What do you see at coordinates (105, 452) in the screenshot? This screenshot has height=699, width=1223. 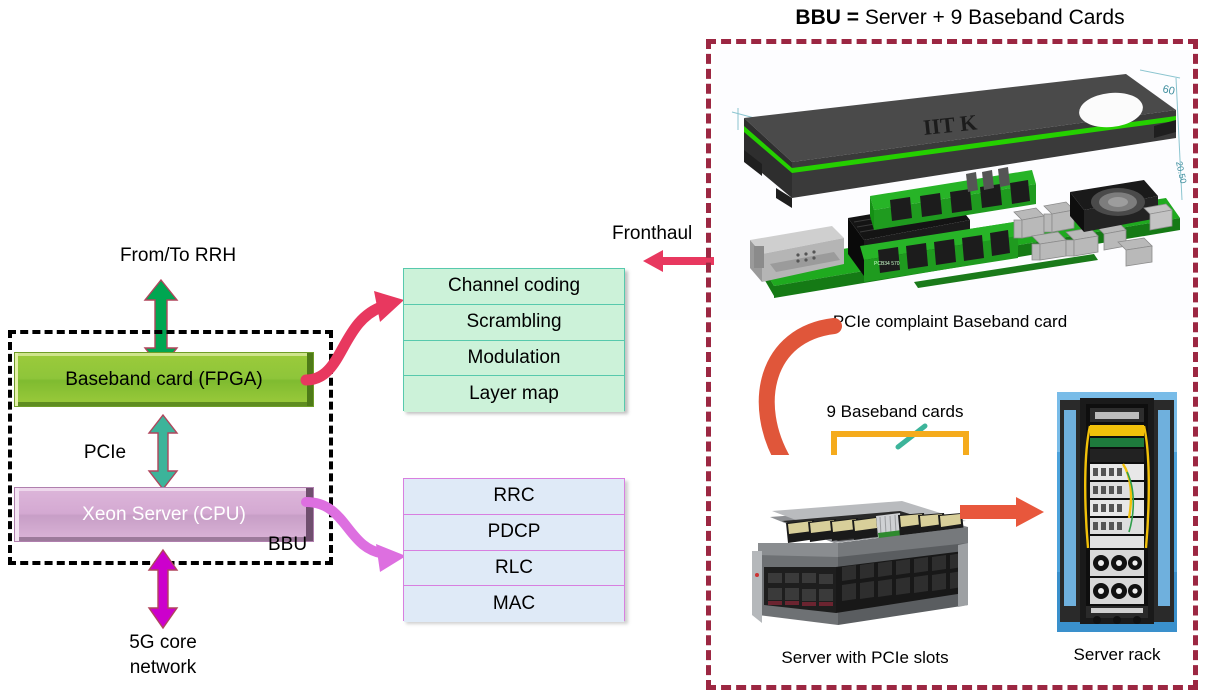 I see `pcie-label: PCIe` at bounding box center [105, 452].